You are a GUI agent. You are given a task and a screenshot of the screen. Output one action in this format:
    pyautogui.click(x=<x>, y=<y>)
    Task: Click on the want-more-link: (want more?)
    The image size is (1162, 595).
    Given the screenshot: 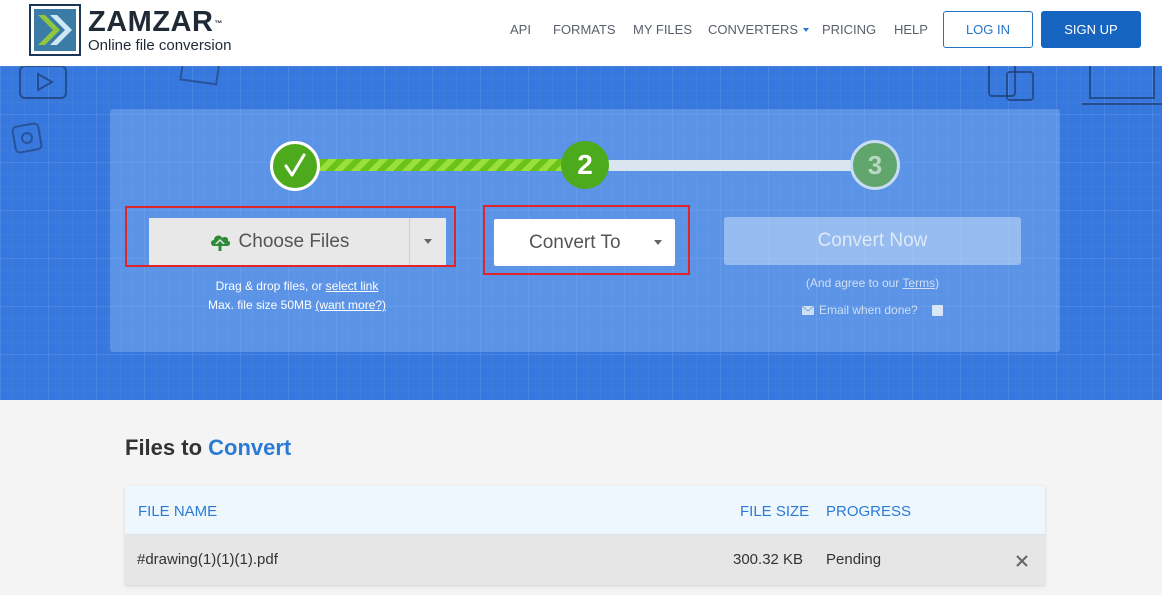 What is the action you would take?
    pyautogui.click(x=350, y=305)
    